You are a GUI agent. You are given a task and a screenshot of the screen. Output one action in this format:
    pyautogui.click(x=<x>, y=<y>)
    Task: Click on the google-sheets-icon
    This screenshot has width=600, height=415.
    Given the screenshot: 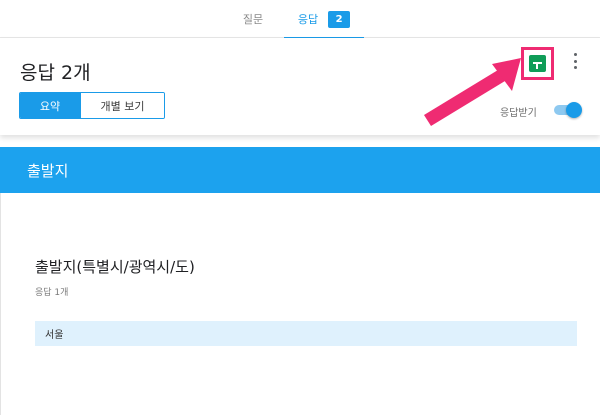 What is the action you would take?
    pyautogui.click(x=537, y=63)
    